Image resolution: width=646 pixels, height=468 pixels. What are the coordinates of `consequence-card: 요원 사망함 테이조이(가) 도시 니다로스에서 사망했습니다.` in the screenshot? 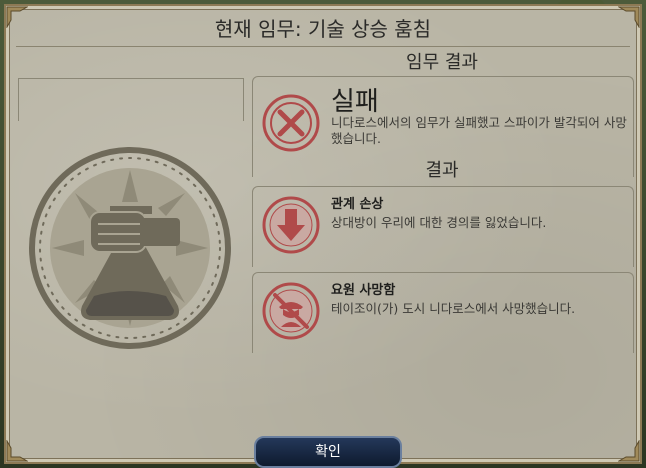 It's located at (443, 312).